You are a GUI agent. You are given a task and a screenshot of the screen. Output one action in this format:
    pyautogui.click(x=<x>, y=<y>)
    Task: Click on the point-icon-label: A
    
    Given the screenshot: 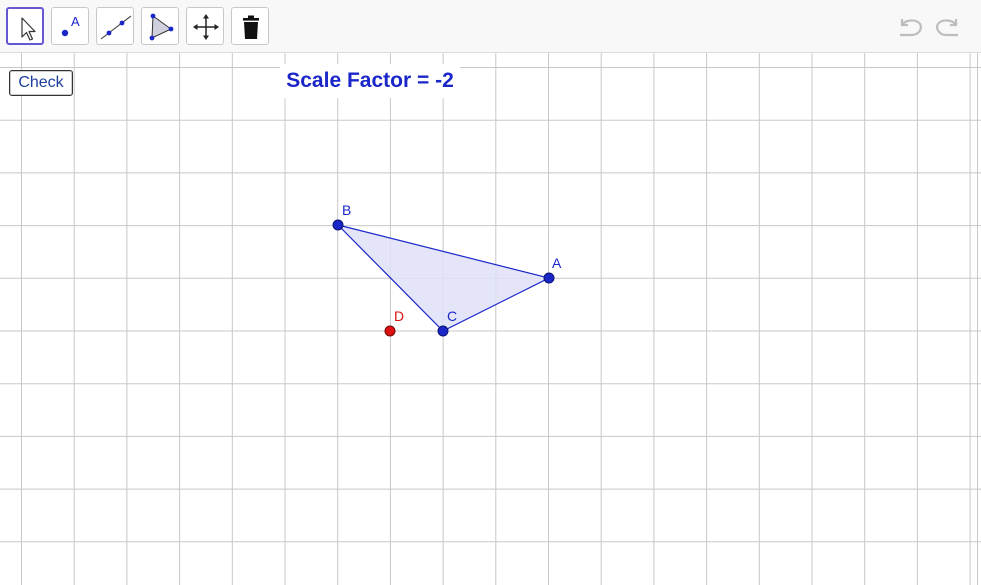 What is the action you would take?
    pyautogui.click(x=75, y=21)
    